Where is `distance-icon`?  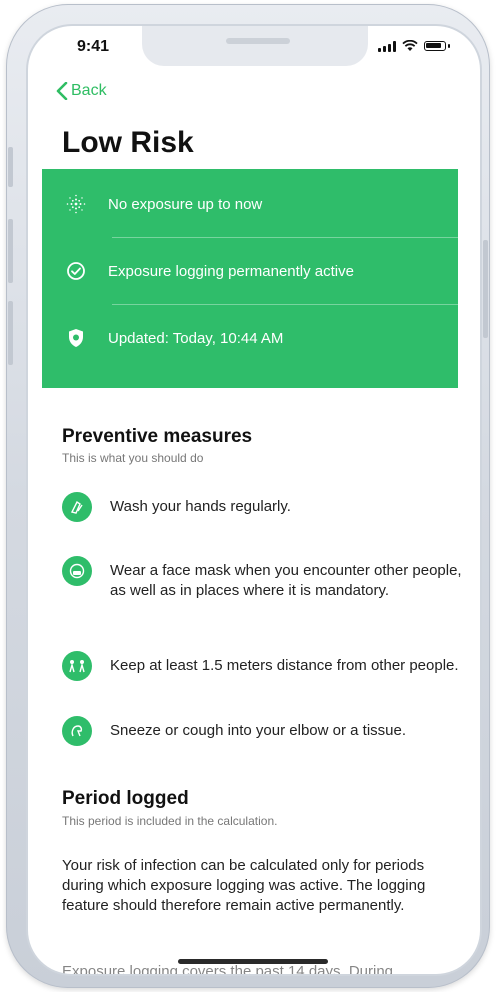
distance-icon is located at coordinates (77, 666).